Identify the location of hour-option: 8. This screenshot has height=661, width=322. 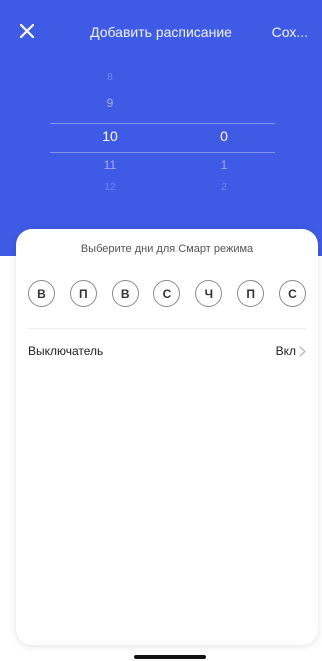
(110, 77).